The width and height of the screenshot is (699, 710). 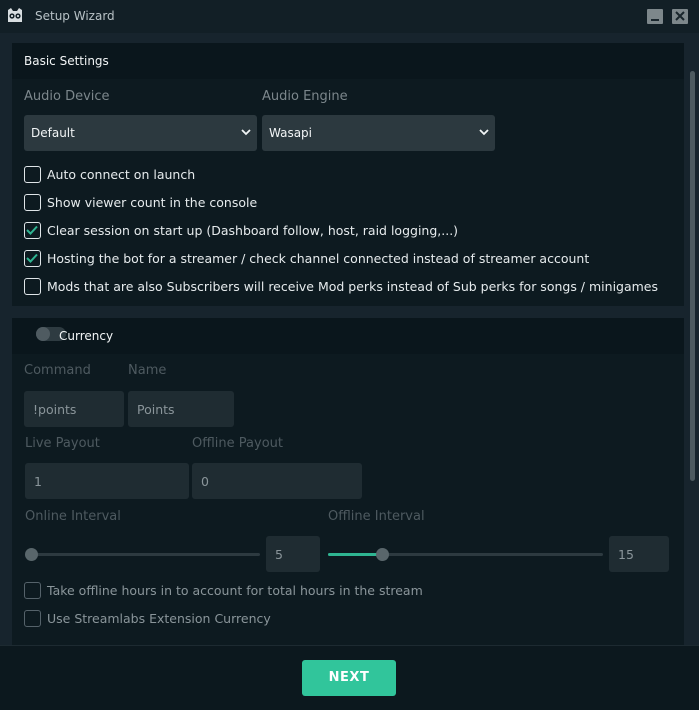 What do you see at coordinates (291, 133) in the screenshot?
I see `audio-engine-value: Wasapi` at bounding box center [291, 133].